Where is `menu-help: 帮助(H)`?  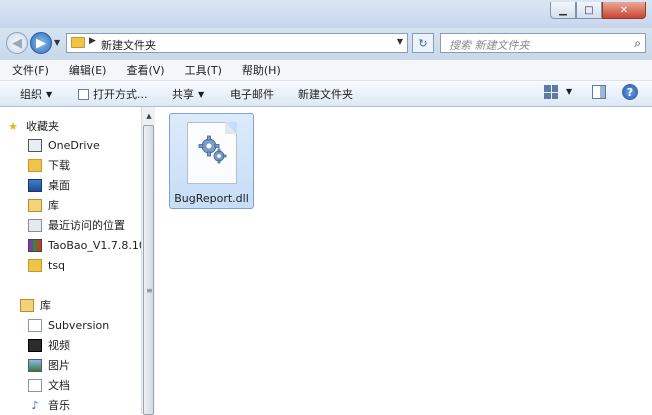
menu-help: 帮助(H) is located at coordinates (259, 70).